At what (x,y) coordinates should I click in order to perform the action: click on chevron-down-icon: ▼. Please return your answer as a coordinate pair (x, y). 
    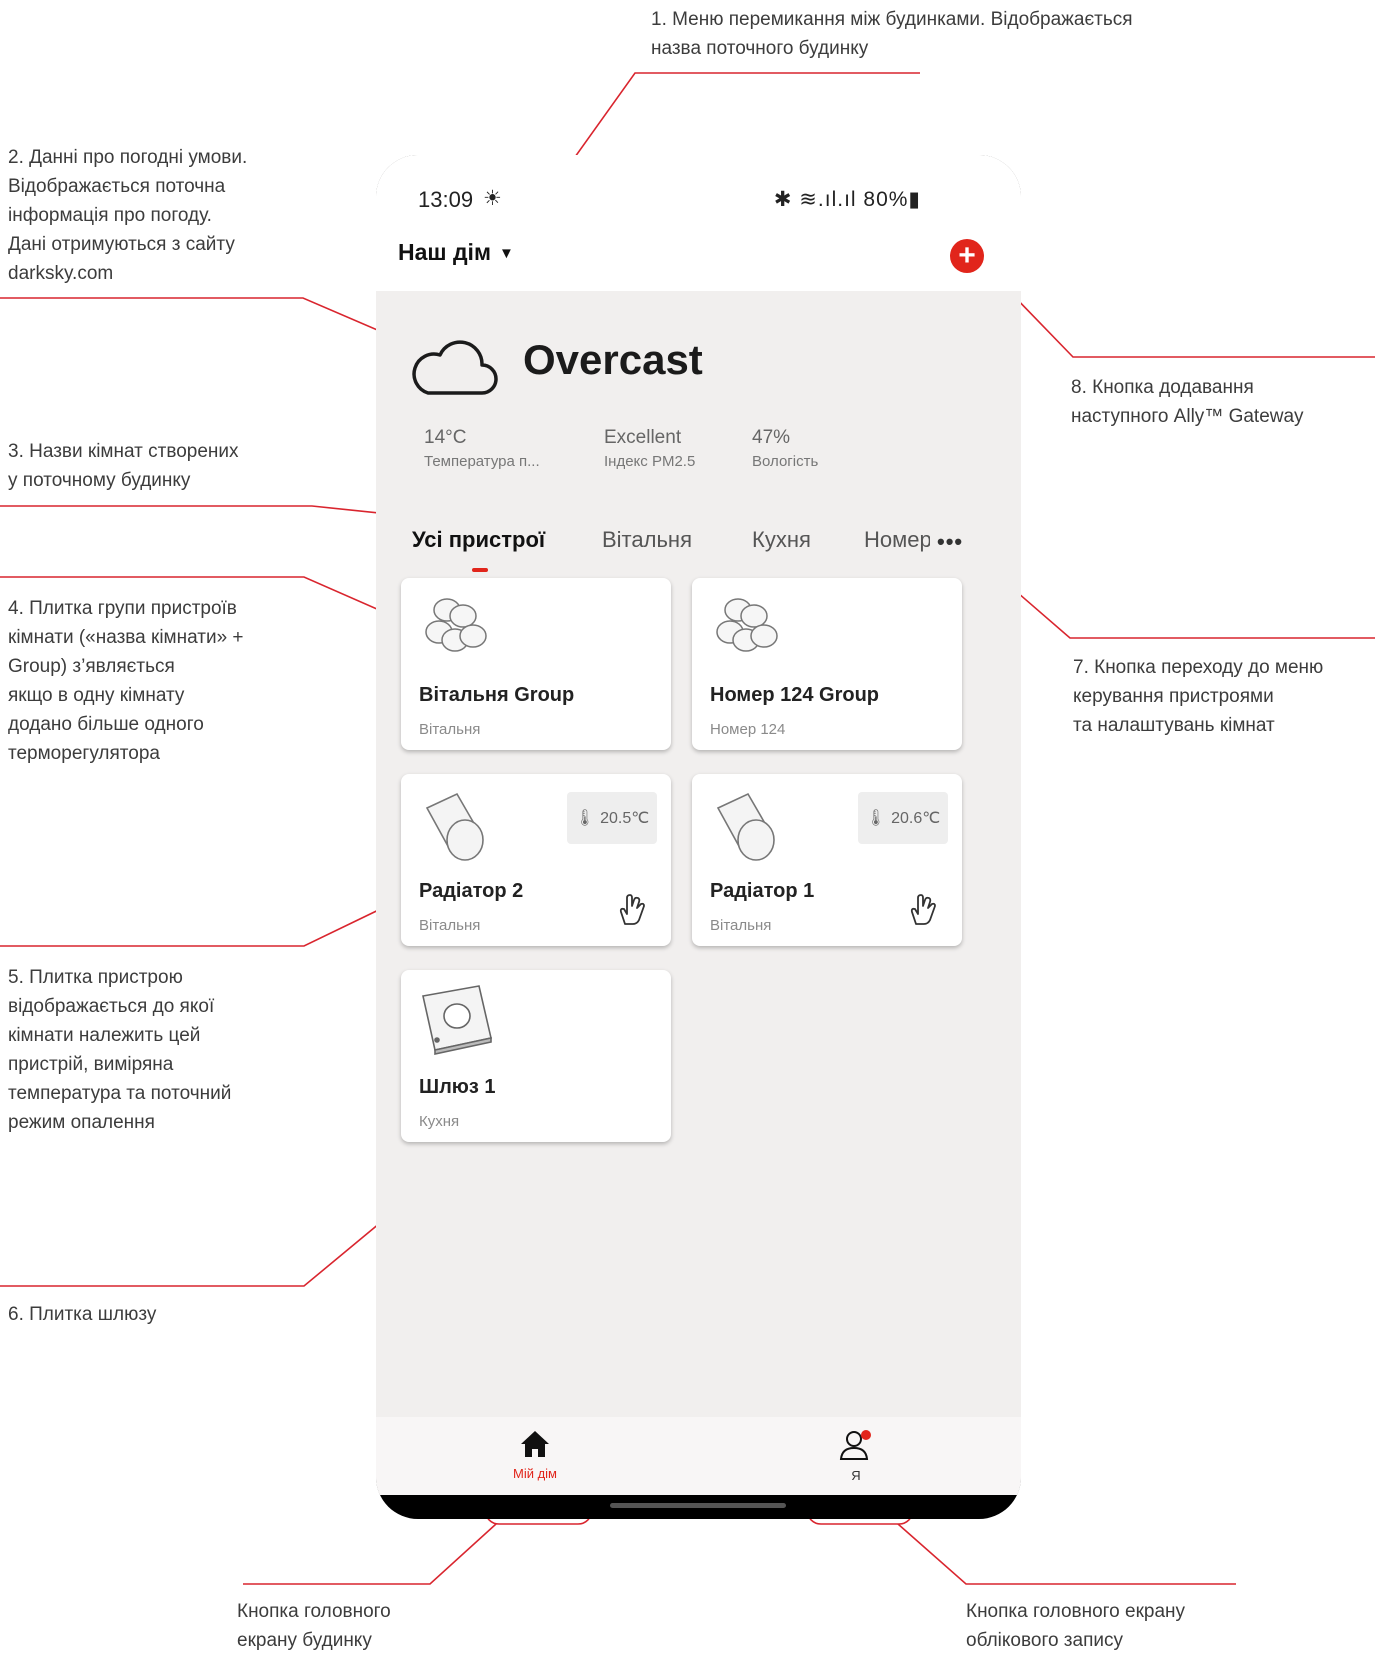
    Looking at the image, I should click on (506, 253).